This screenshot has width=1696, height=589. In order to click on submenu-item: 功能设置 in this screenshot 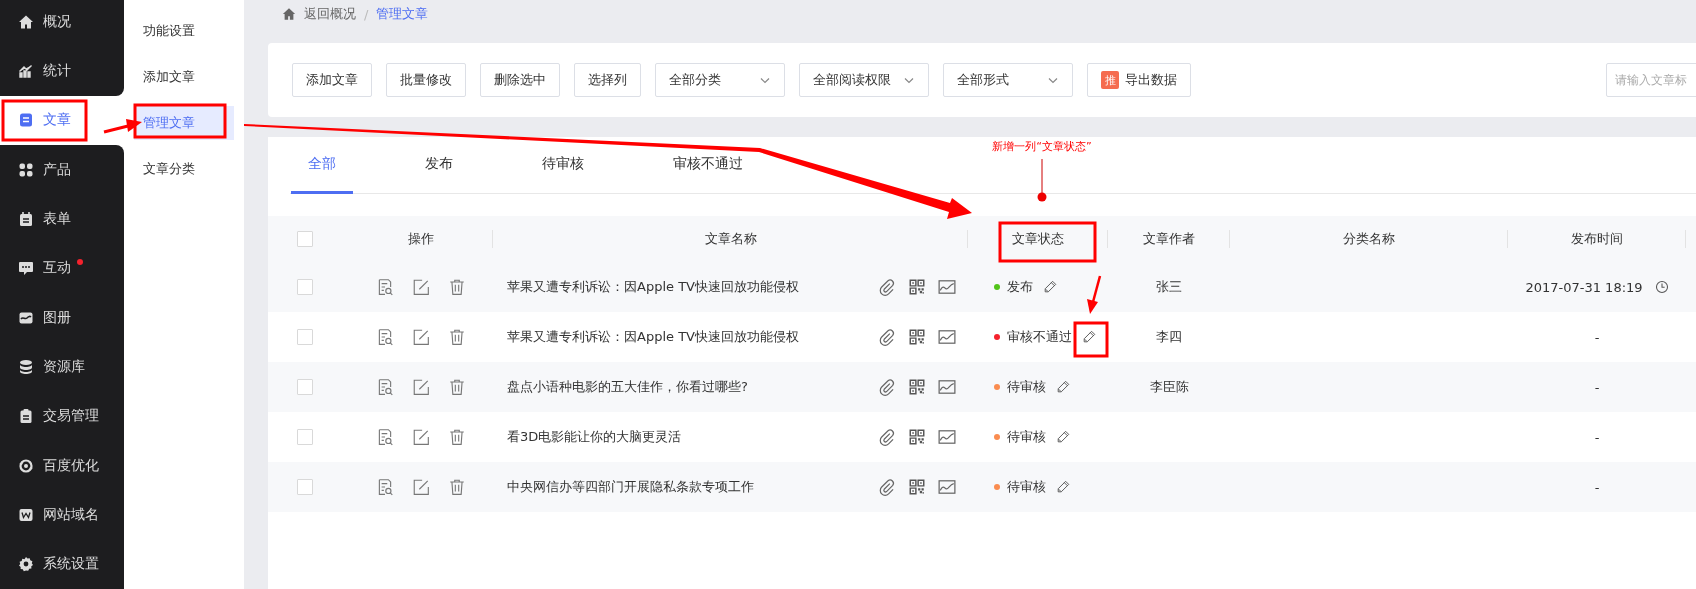, I will do `click(184, 31)`.